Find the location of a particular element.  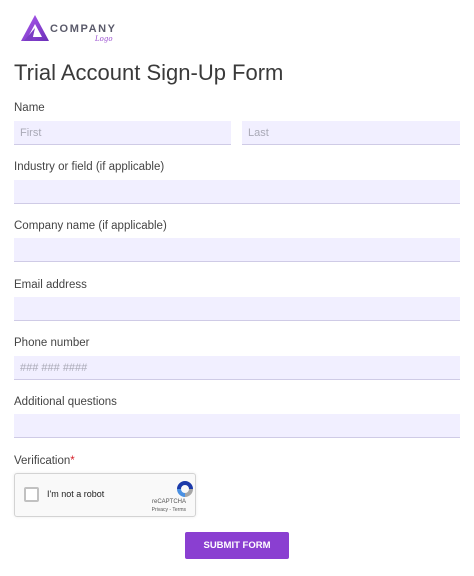

industry-label: Industry or field (if applicable) is located at coordinates (89, 167).